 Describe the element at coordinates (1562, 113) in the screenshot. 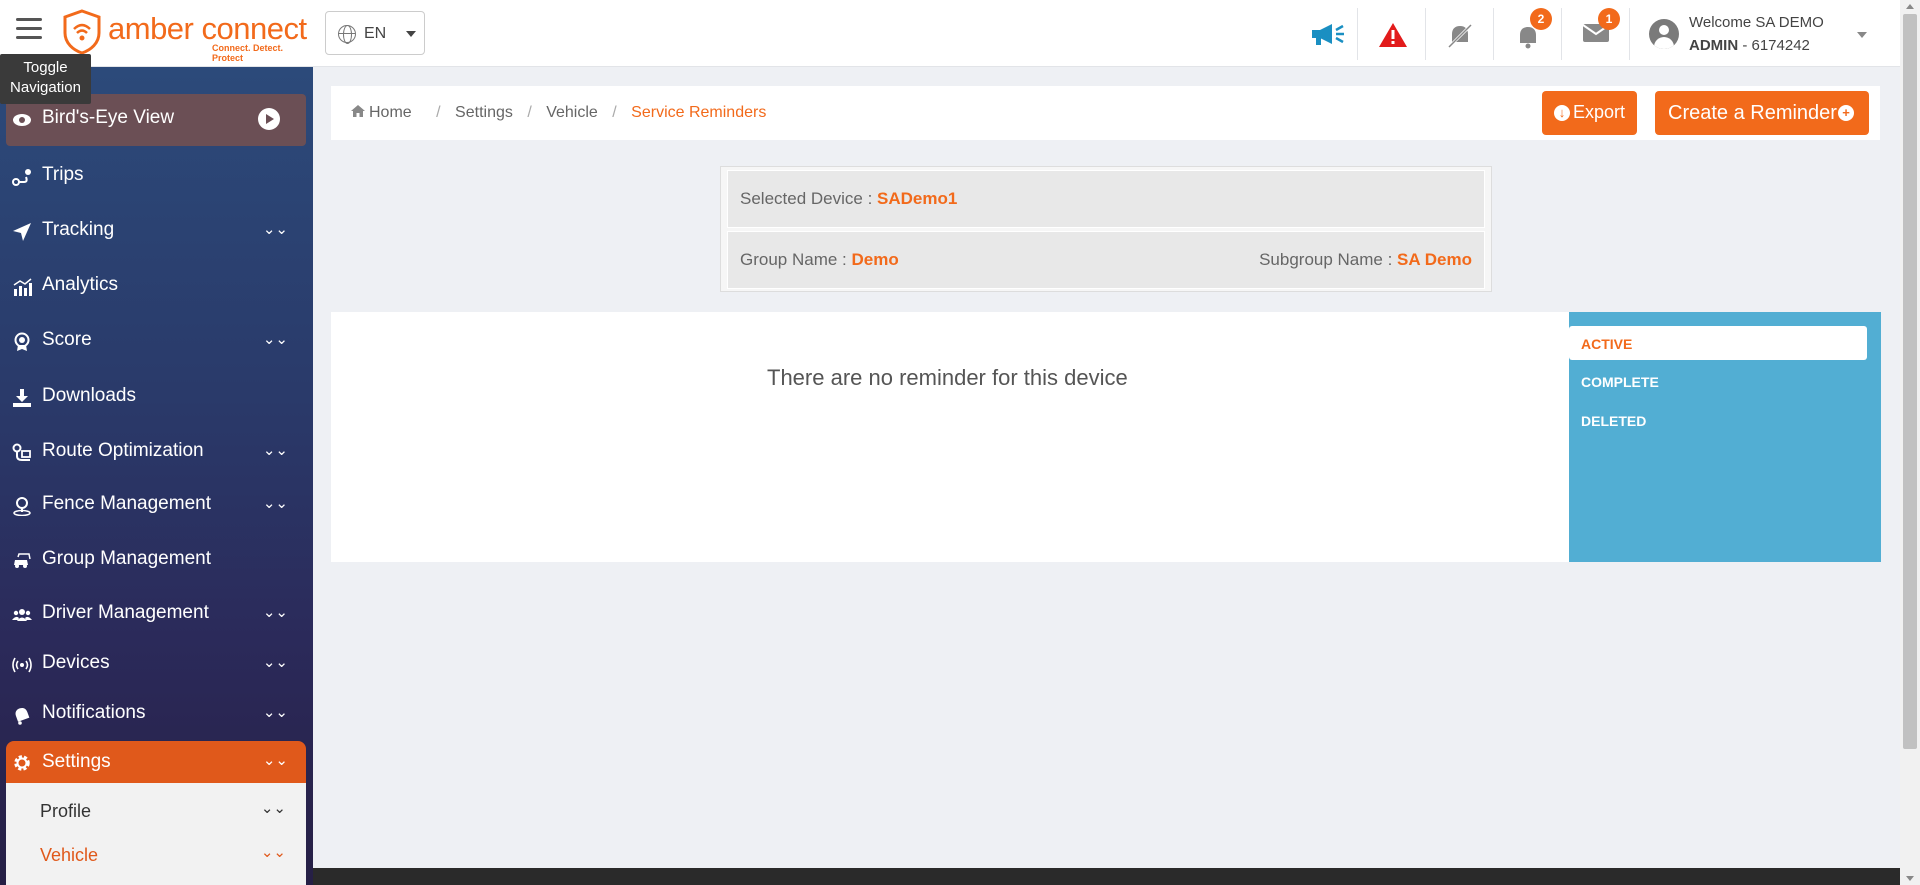

I see `download-circle-icon: ↓` at that location.